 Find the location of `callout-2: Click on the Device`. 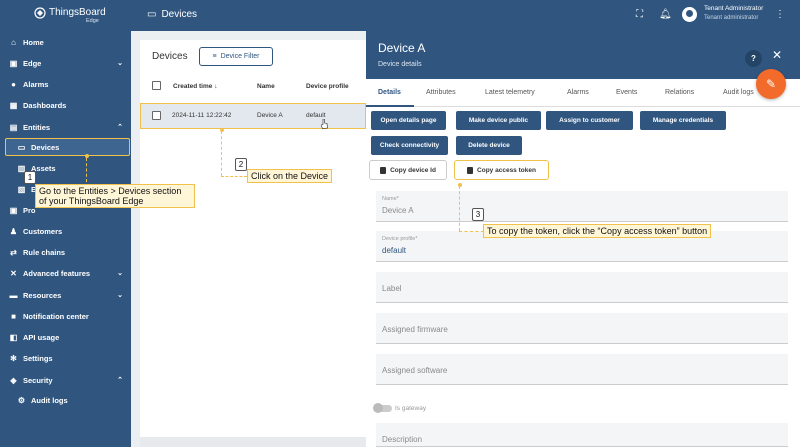

callout-2: Click on the Device is located at coordinates (290, 176).